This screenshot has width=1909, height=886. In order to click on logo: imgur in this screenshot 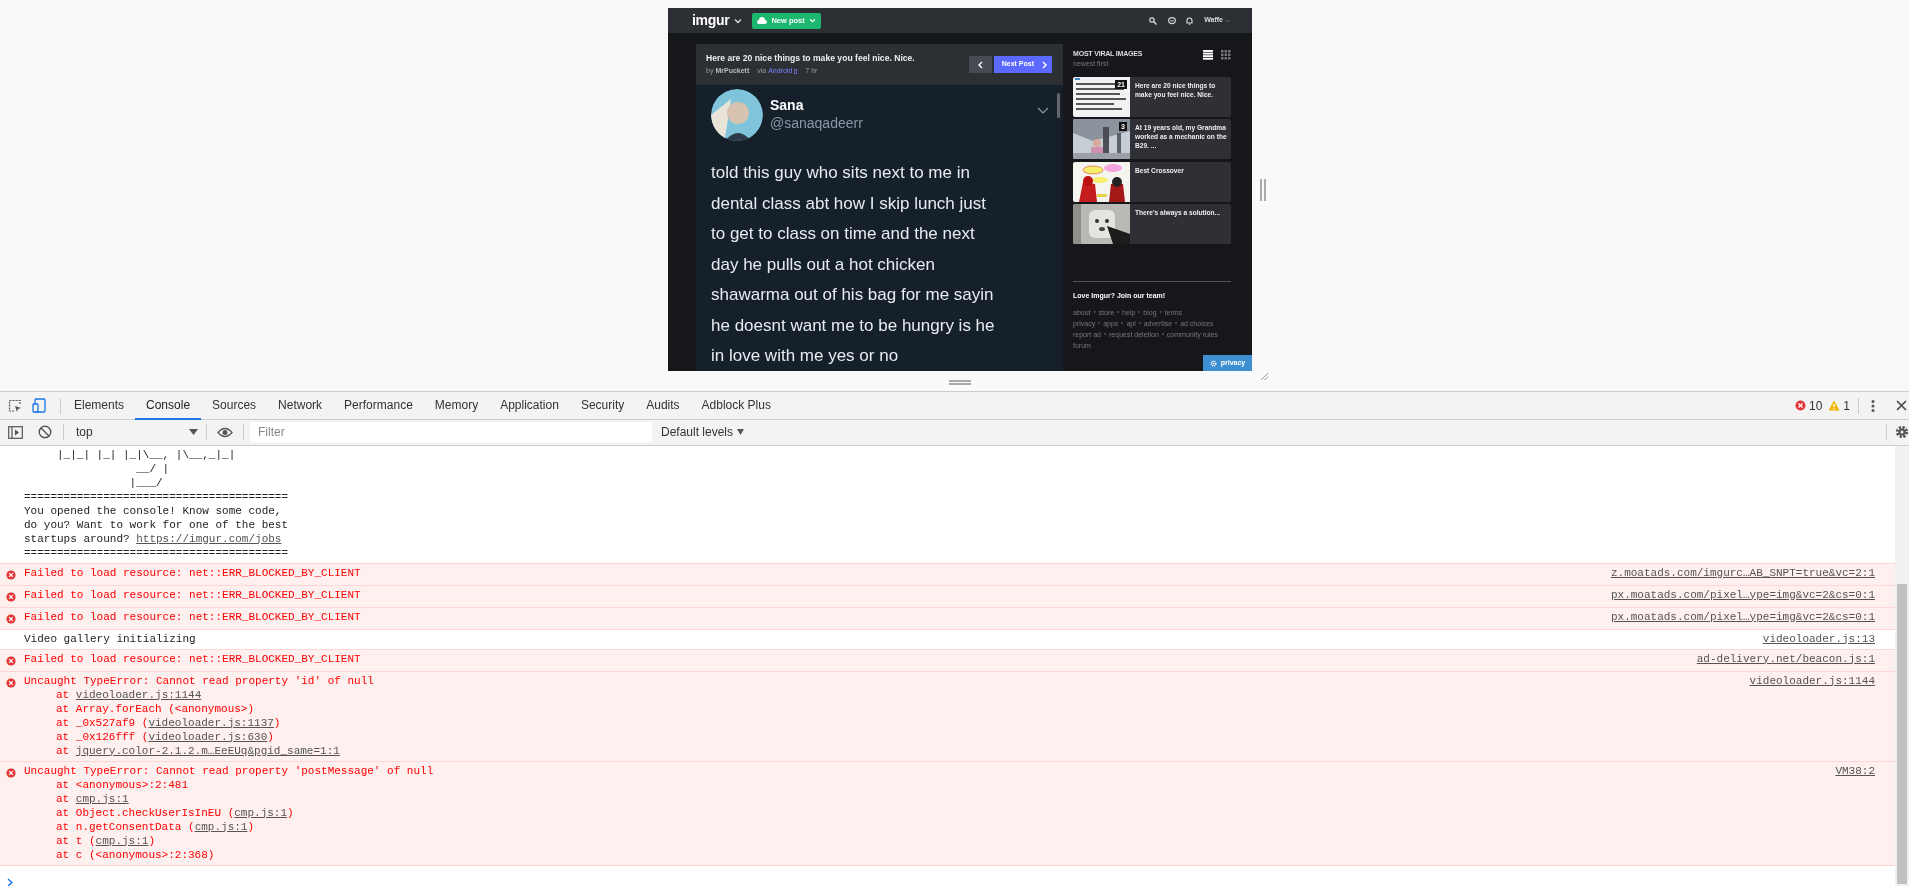, I will do `click(711, 20)`.